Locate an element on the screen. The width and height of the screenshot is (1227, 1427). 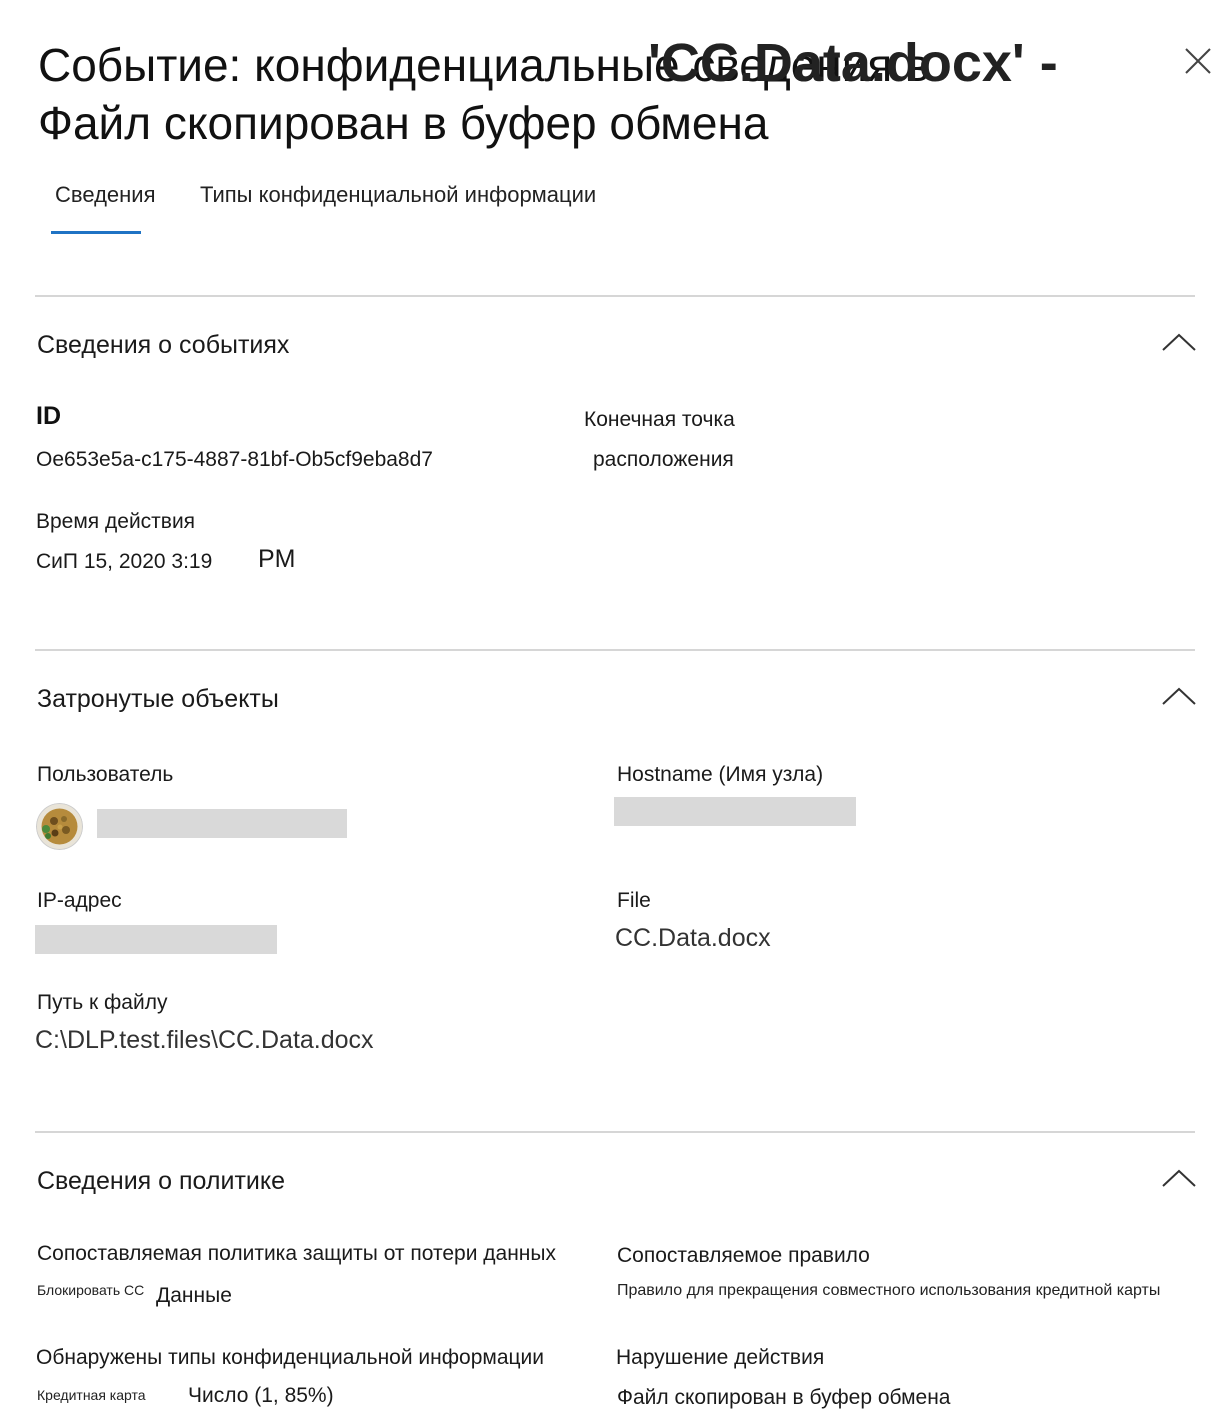
matched-rule-label: Сопоставляемое правило is located at coordinates (743, 1255).